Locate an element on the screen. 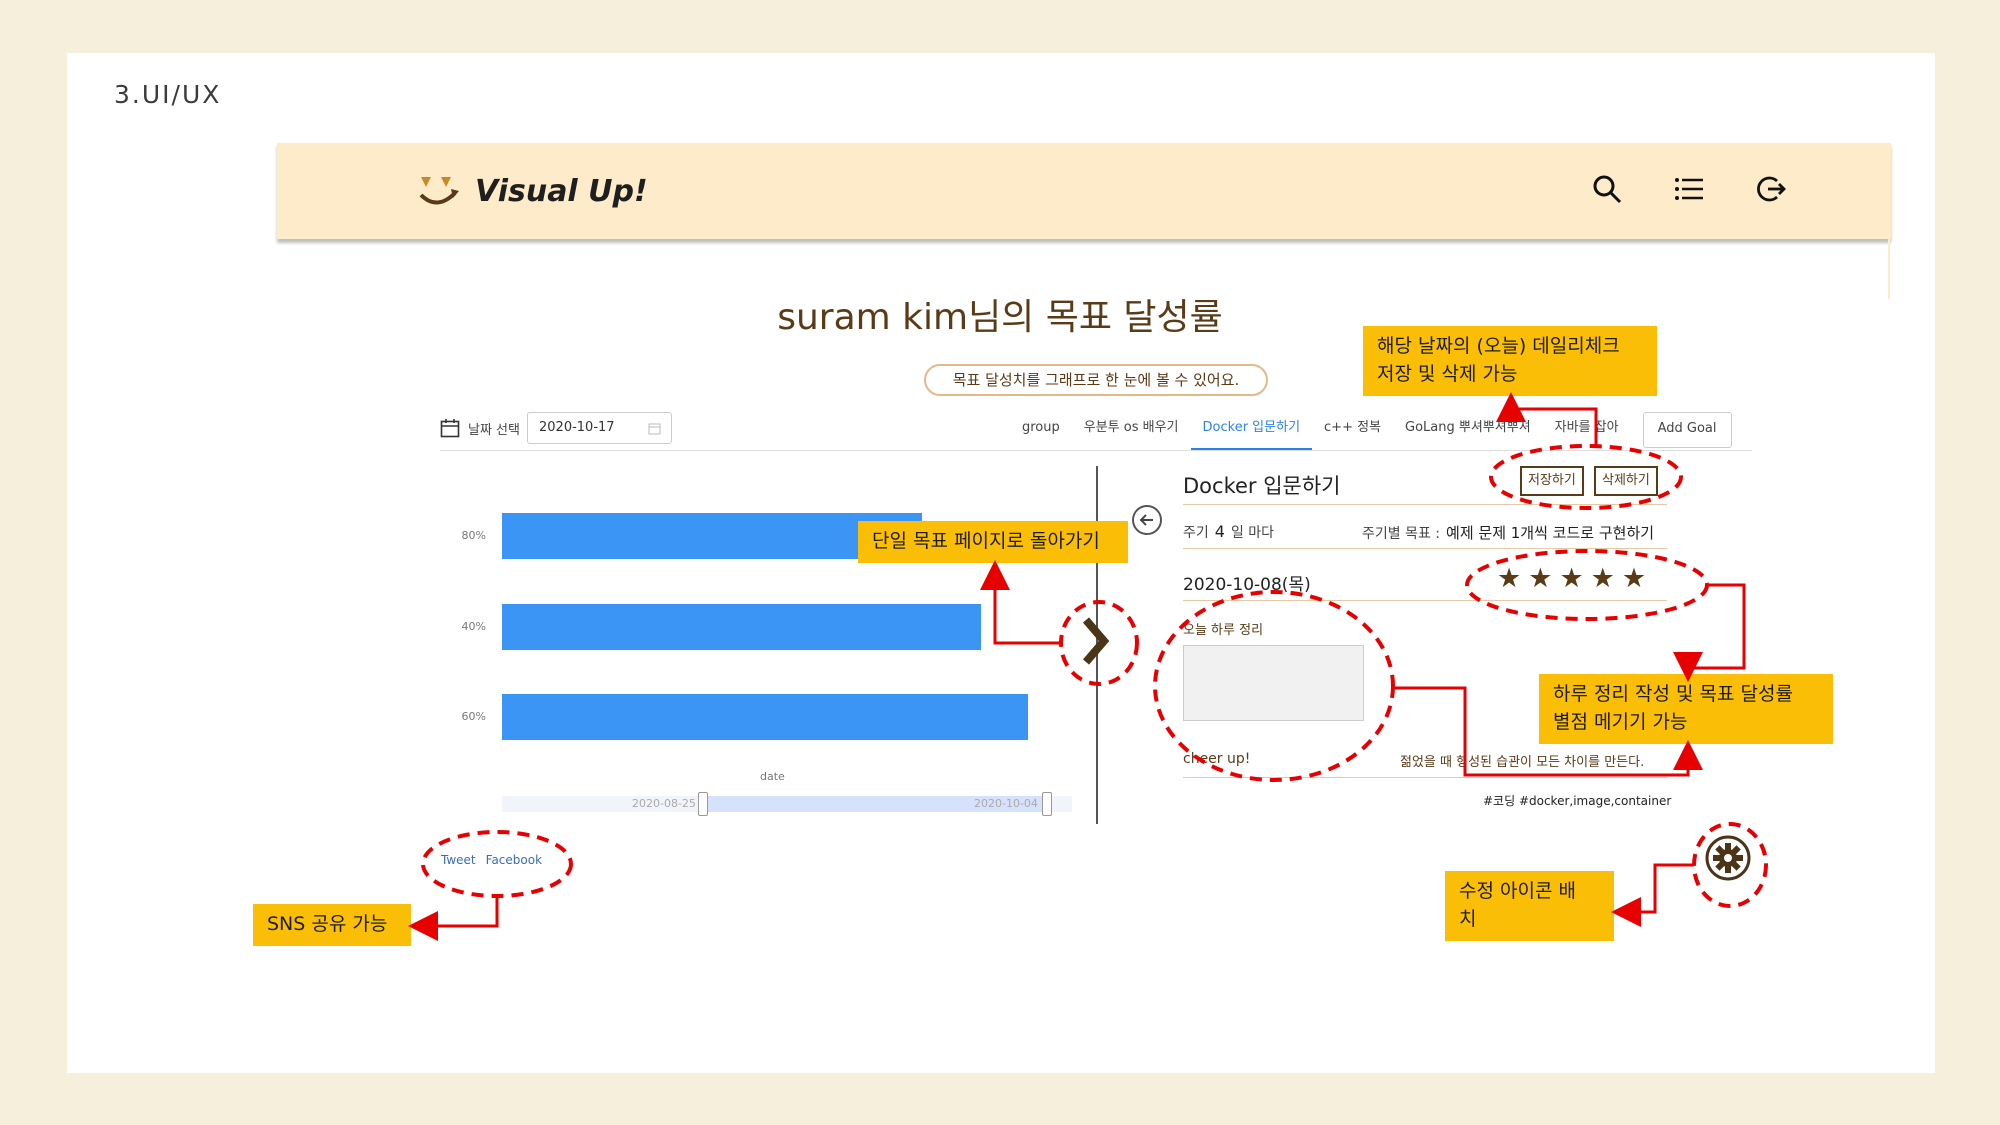 The width and height of the screenshot is (2000, 1125). chevron-right-icon is located at coordinates (1096, 641).